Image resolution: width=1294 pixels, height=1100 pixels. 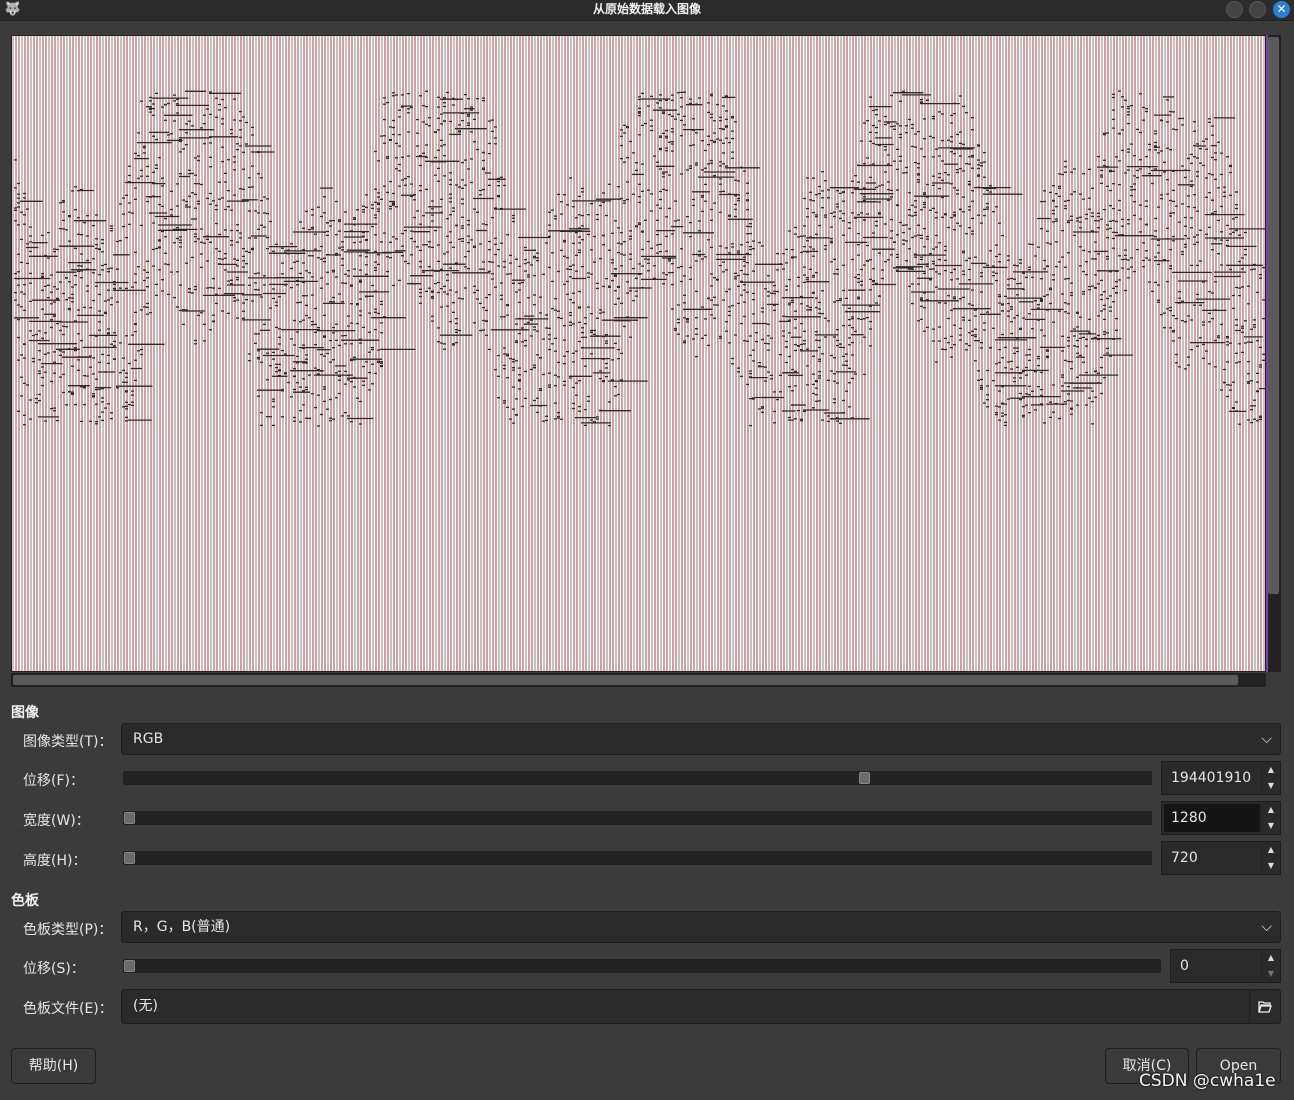 I want to click on height-label: 高度(H)：, so click(x=55, y=861).